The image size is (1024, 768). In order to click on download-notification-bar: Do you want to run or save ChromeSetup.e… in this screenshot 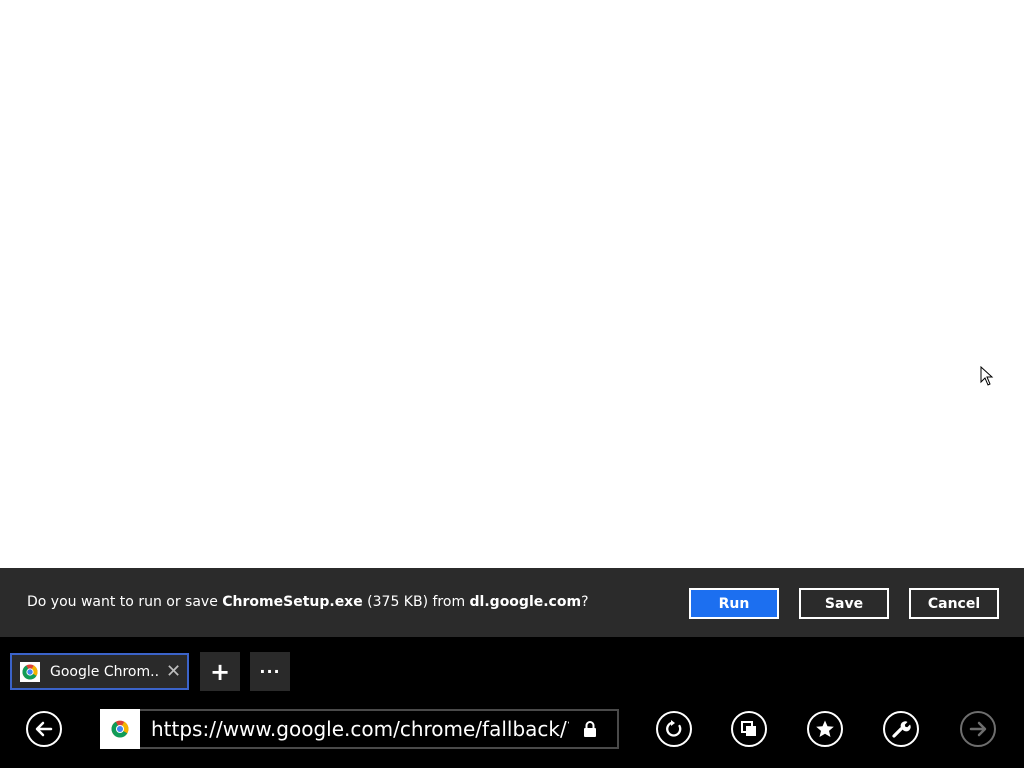, I will do `click(512, 602)`.